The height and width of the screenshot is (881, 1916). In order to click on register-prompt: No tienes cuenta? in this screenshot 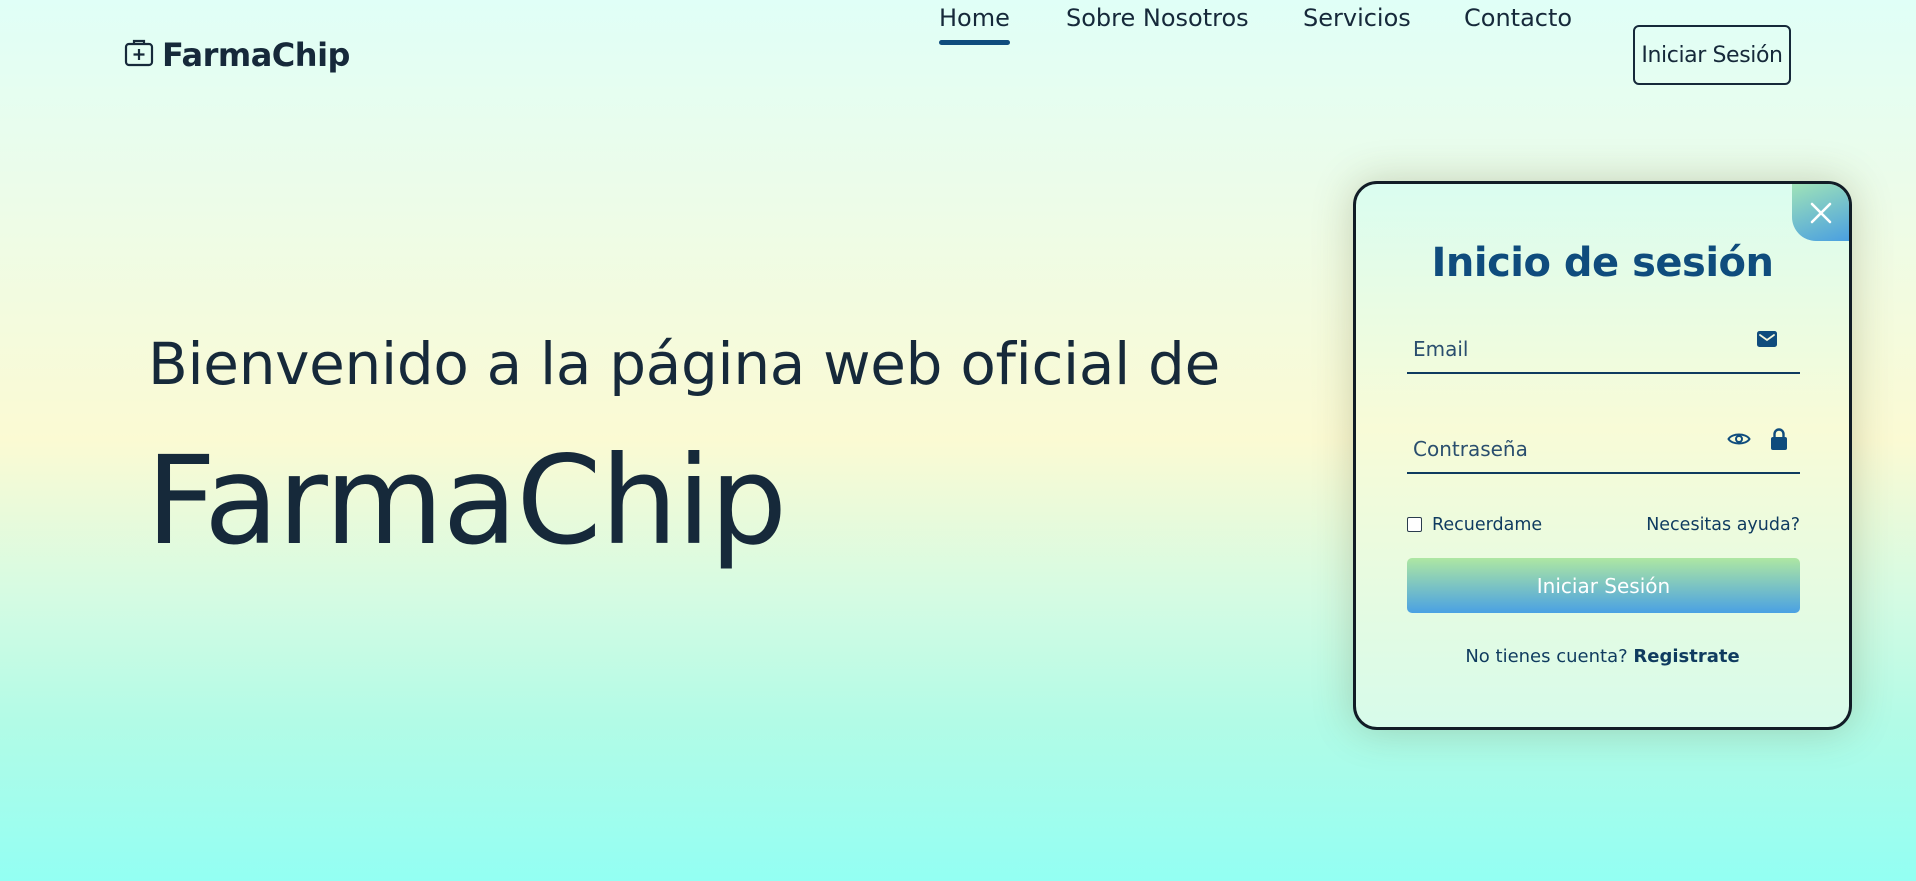, I will do `click(1546, 656)`.